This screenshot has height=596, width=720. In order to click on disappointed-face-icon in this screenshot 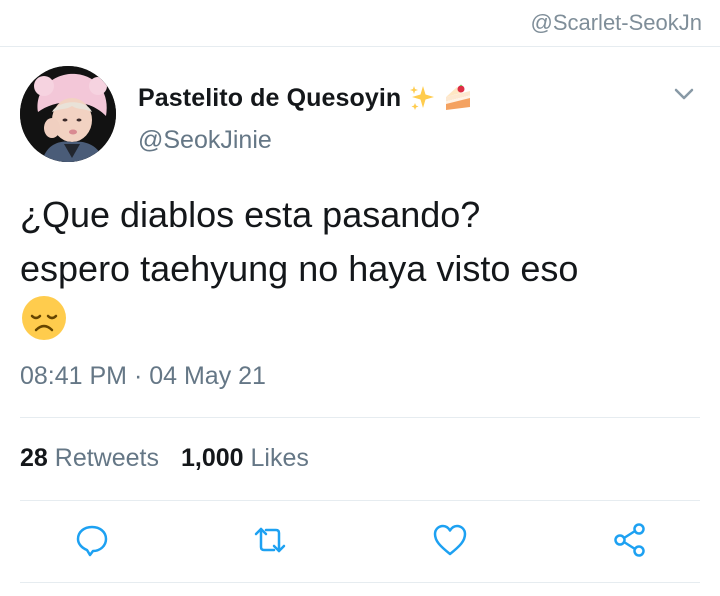, I will do `click(44, 318)`.